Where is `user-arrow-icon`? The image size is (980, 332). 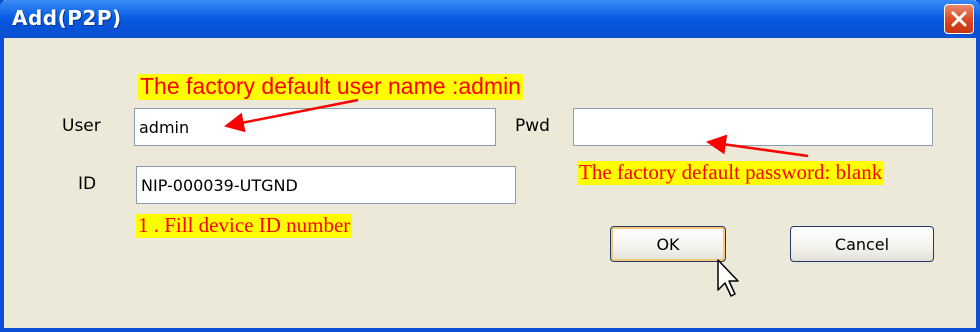 user-arrow-icon is located at coordinates (291, 115).